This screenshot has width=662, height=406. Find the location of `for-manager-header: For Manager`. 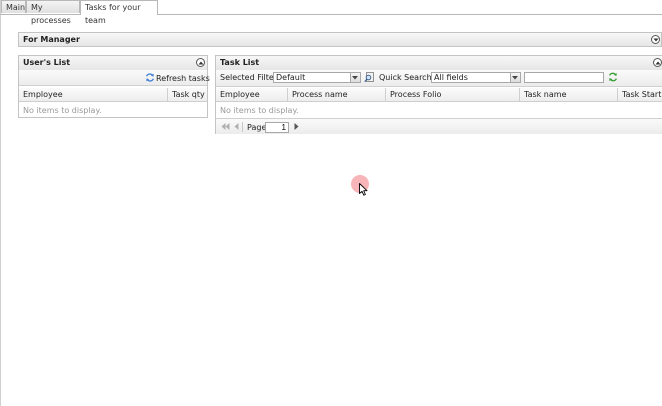

for-manager-header: For Manager is located at coordinates (340, 39).